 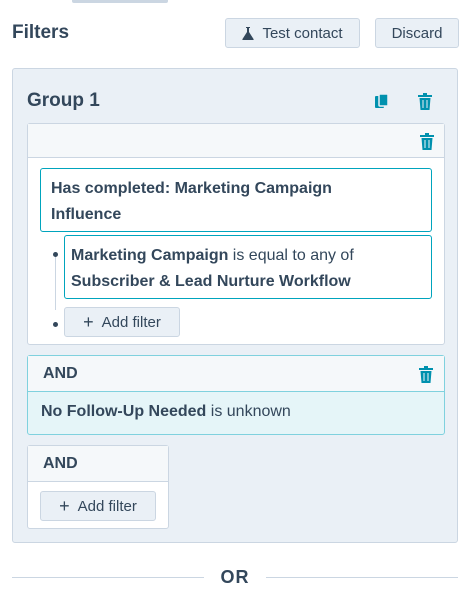 I want to click on delete-and-filter-trash-icon, so click(x=426, y=374).